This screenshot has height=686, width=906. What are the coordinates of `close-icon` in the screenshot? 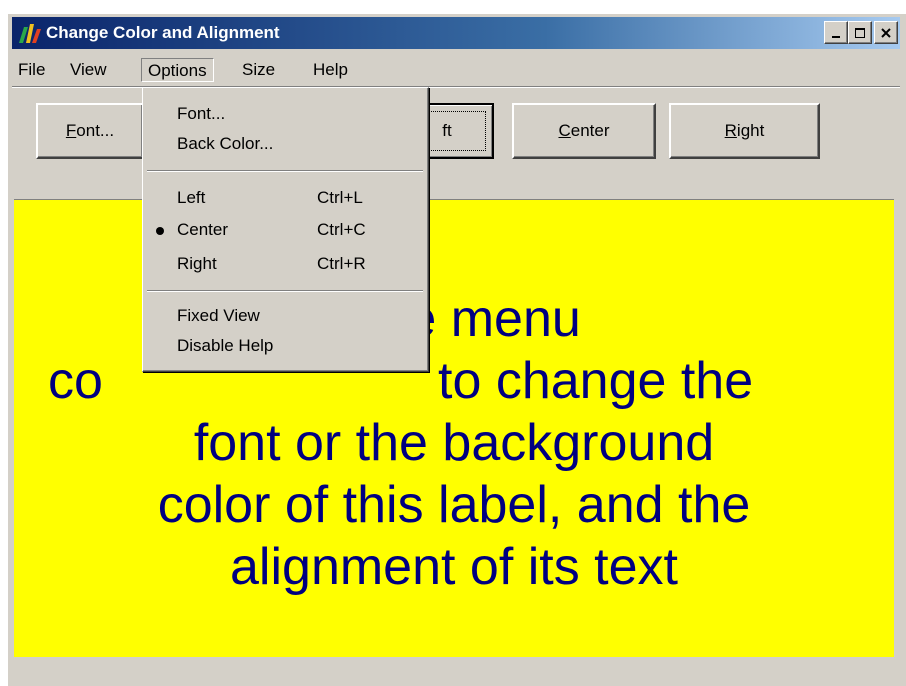 It's located at (886, 32).